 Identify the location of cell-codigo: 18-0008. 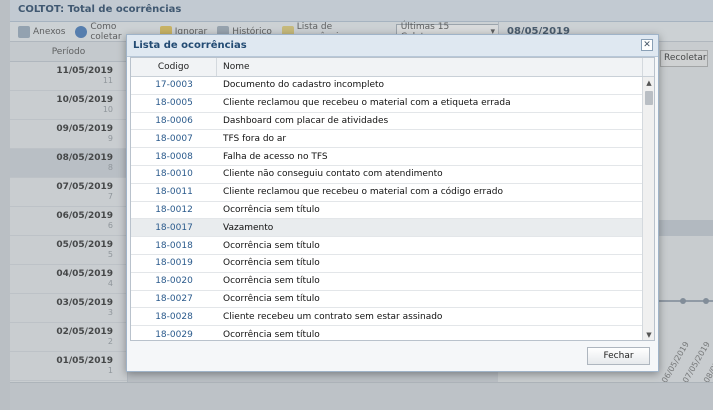
(174, 156).